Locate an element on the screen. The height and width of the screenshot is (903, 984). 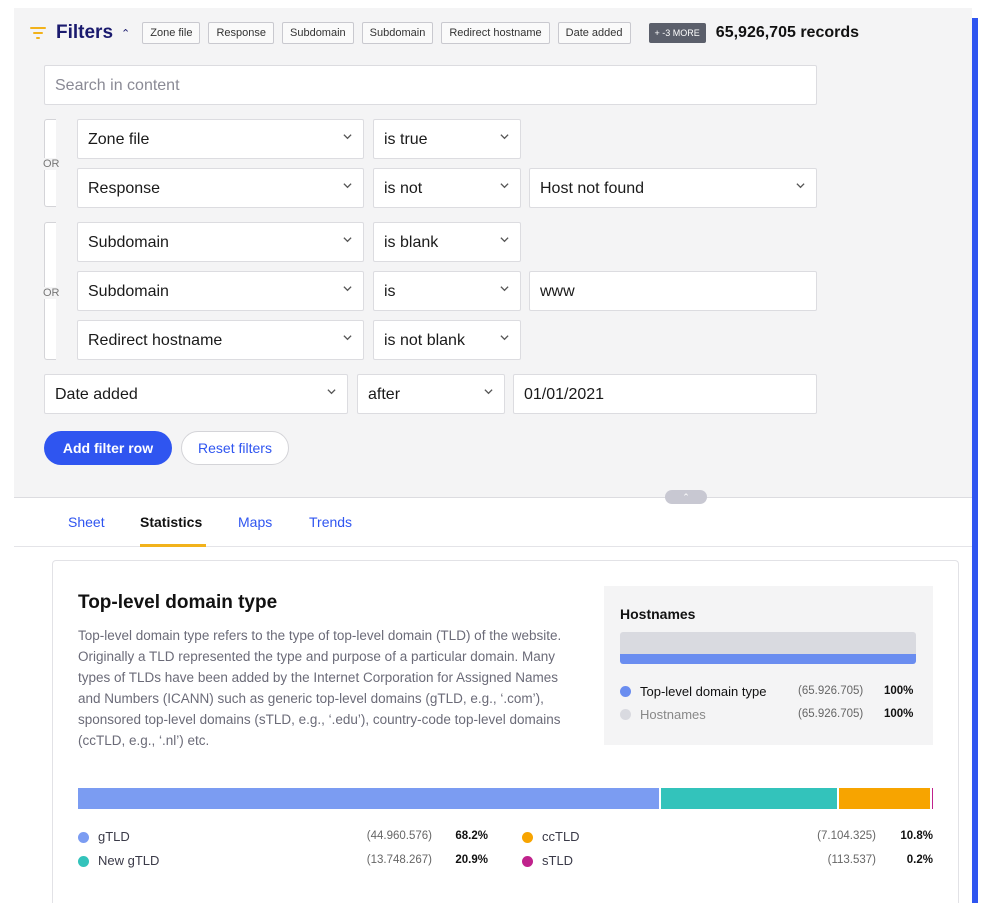
card-title: Top-level domain type is located at coordinates (178, 602).